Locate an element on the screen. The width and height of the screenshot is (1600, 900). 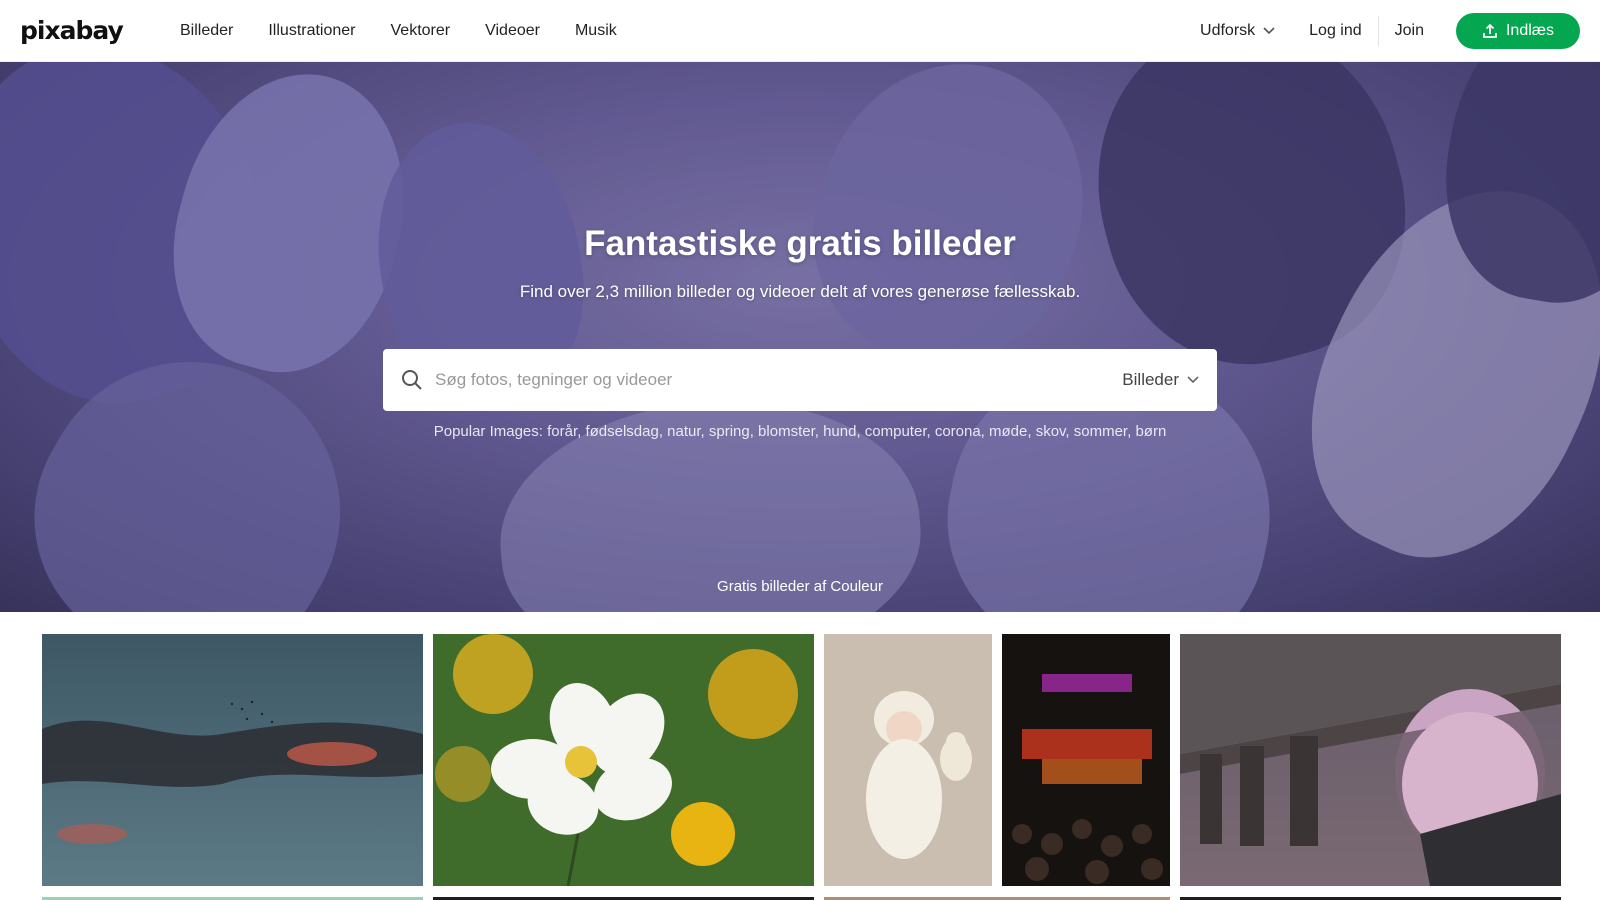
join-link: Join is located at coordinates (1409, 31).